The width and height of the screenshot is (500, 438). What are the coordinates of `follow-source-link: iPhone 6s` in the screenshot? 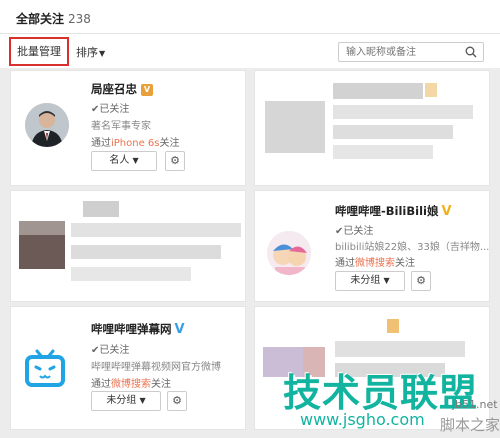 It's located at (135, 143).